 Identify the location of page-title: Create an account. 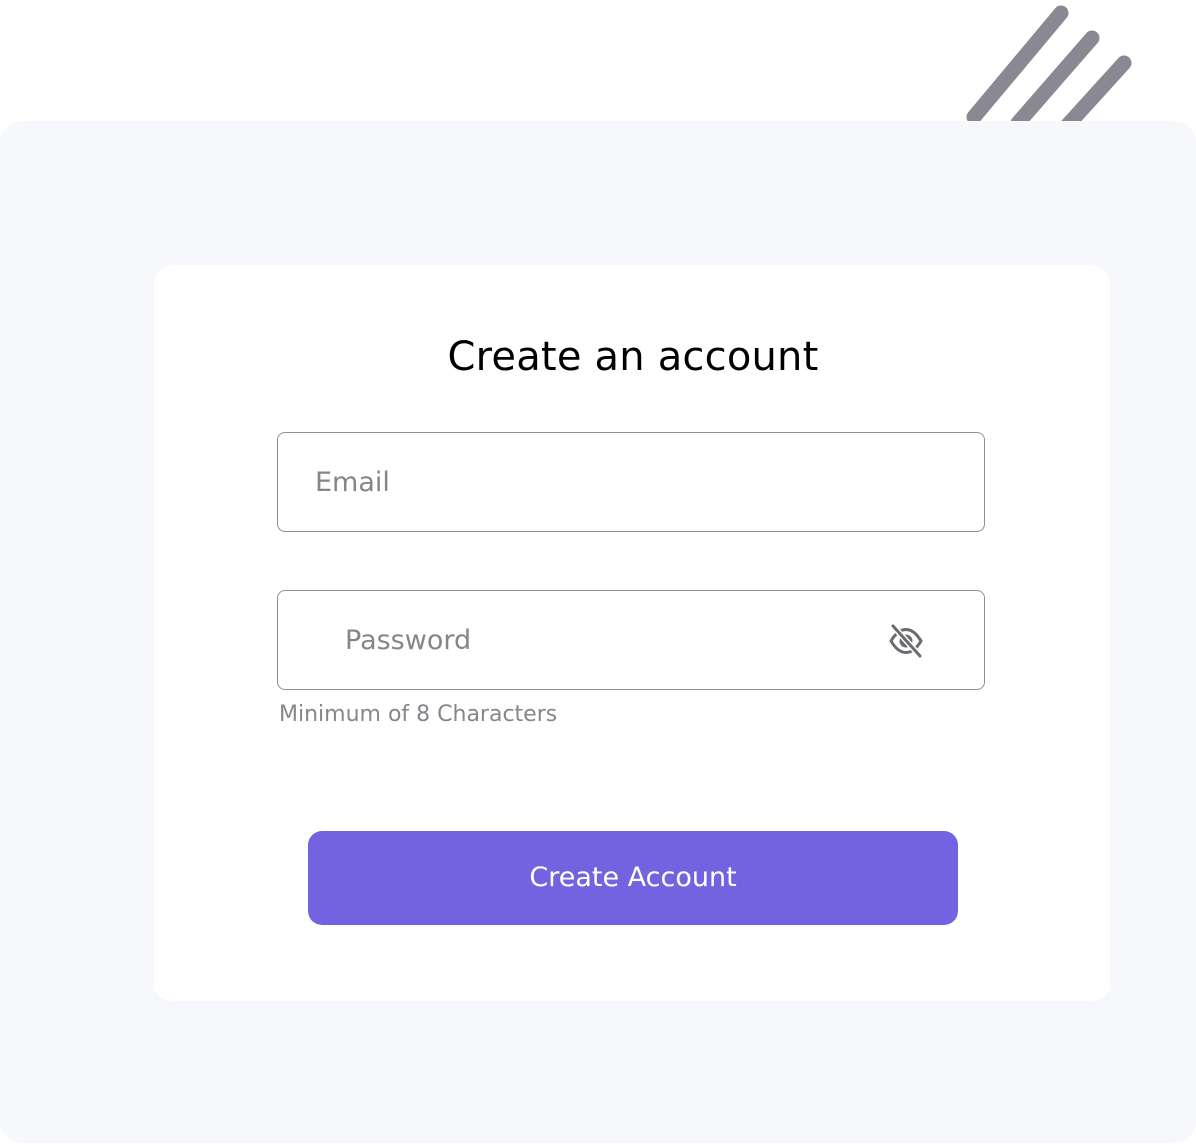
(633, 357).